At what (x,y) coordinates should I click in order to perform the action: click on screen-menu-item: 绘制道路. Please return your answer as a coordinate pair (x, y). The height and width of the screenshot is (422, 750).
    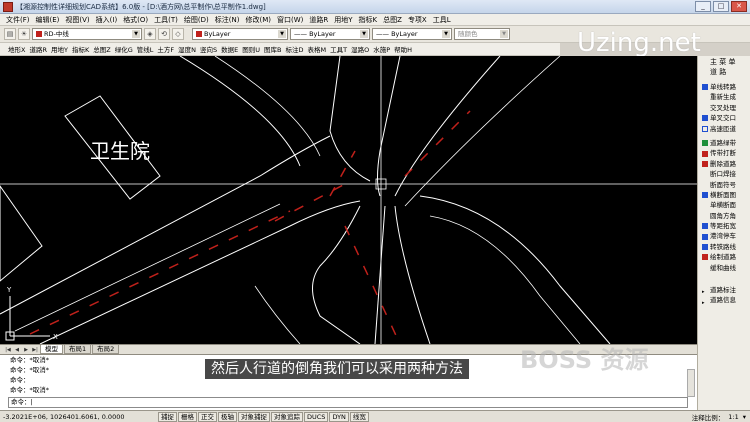
    Looking at the image, I should click on (724, 257).